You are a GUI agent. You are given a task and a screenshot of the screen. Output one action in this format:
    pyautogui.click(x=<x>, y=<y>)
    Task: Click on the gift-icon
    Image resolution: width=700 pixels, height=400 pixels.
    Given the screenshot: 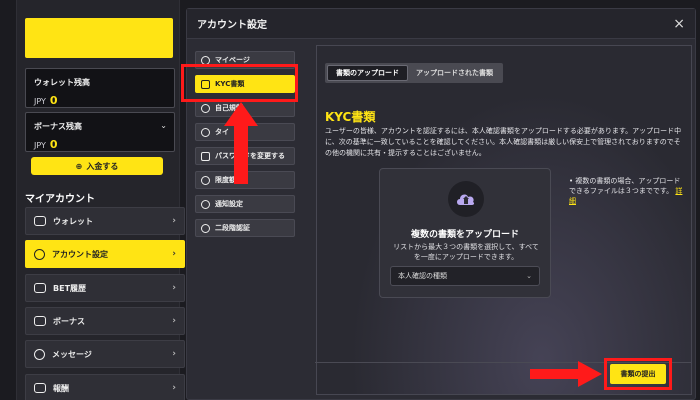 What is the action you would take?
    pyautogui.click(x=40, y=321)
    